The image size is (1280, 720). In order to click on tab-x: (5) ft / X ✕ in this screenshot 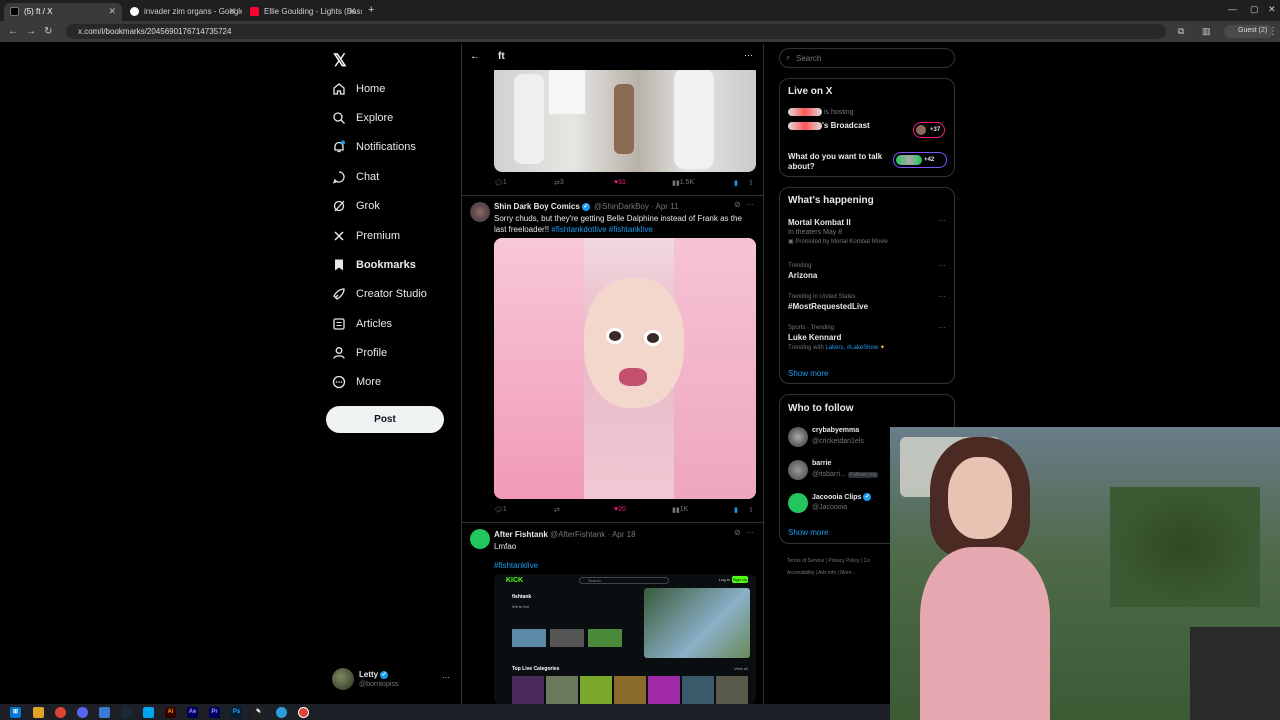, I will do `click(63, 12)`.